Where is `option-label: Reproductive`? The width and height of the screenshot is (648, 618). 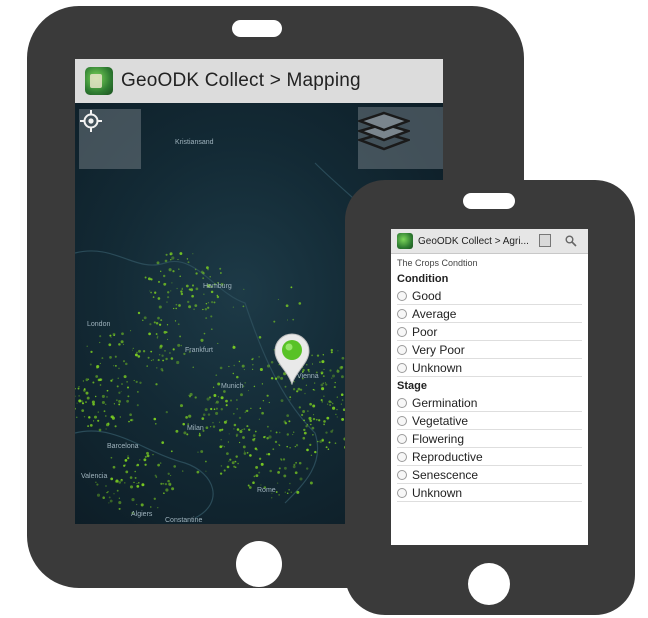 option-label: Reproductive is located at coordinates (447, 456).